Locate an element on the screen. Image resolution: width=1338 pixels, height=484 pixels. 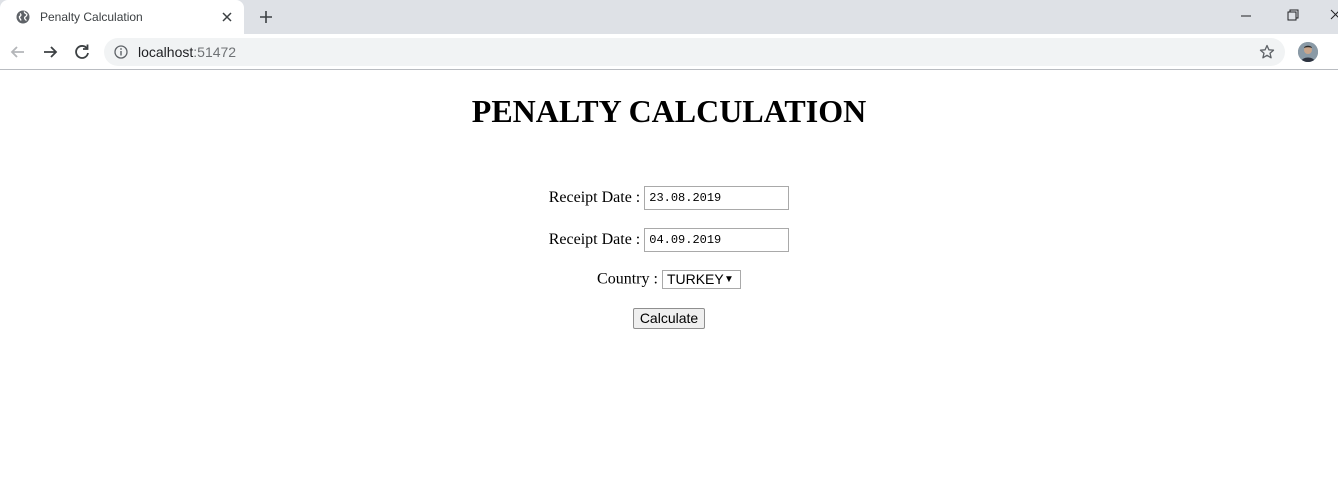
info-icon is located at coordinates (121, 52).